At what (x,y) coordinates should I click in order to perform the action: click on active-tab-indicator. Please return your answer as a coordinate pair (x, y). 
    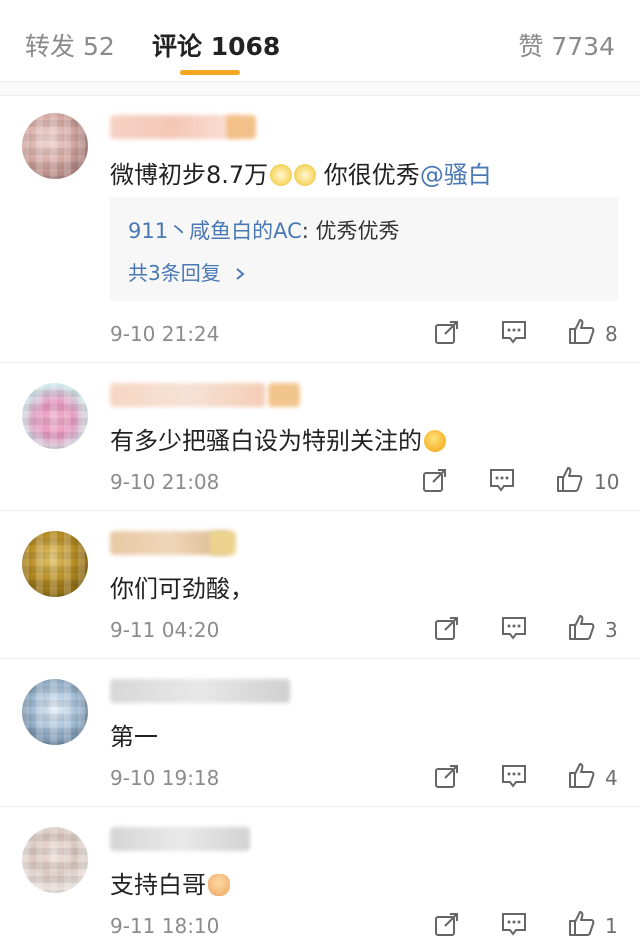
    Looking at the image, I should click on (210, 72).